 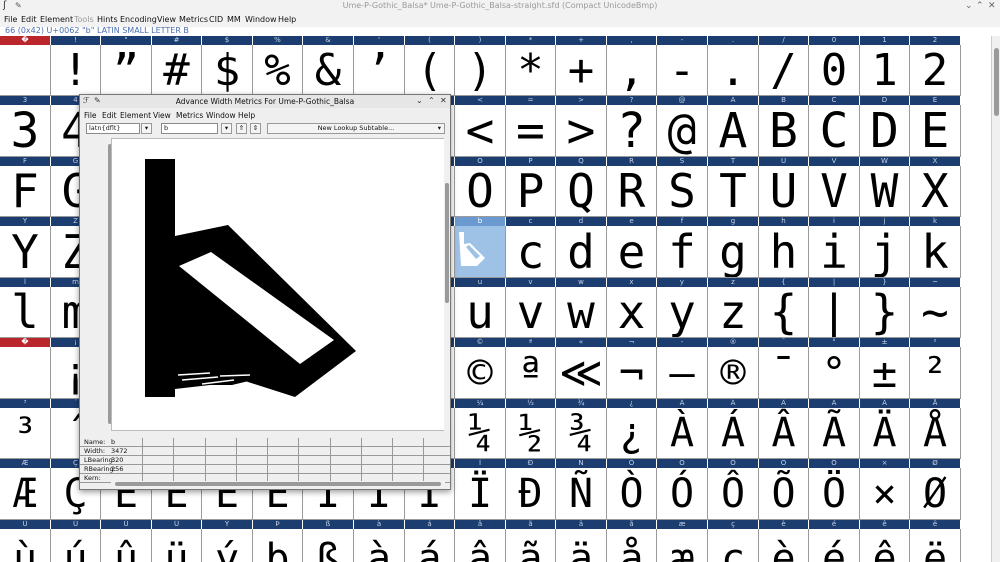 I want to click on glyph-cell: ², so click(x=935, y=373).